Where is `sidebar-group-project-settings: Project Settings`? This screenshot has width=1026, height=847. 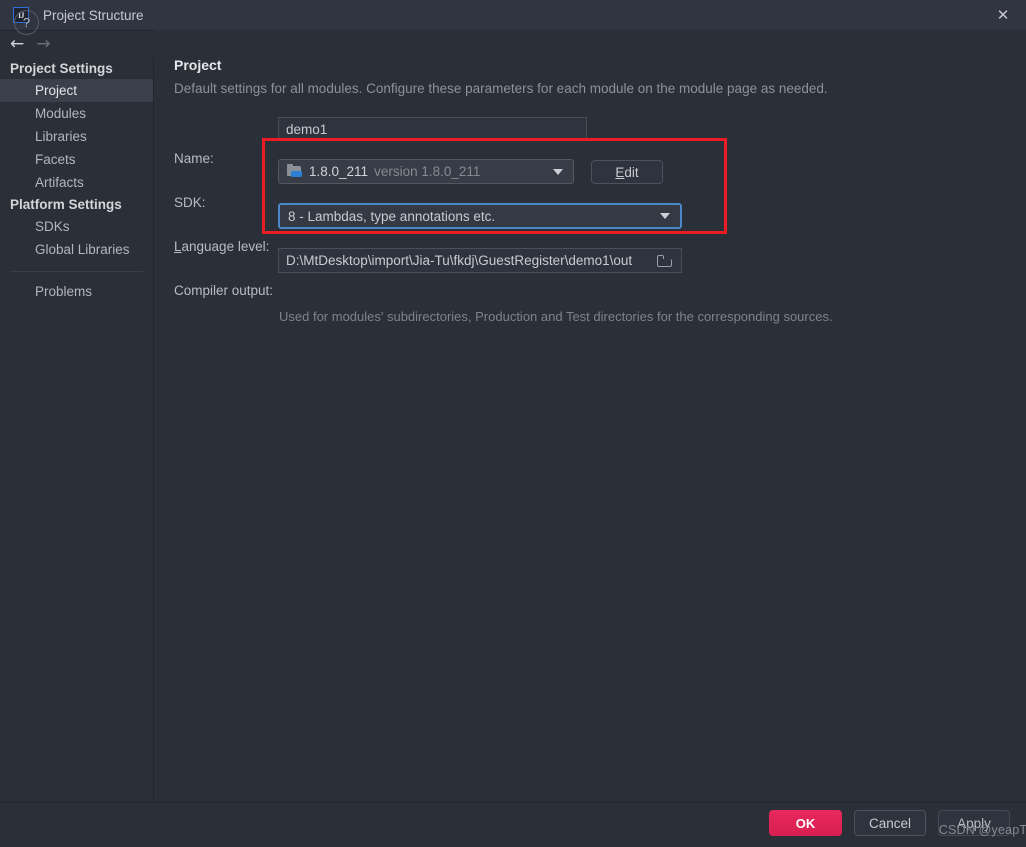 sidebar-group-project-settings: Project Settings is located at coordinates (61, 68).